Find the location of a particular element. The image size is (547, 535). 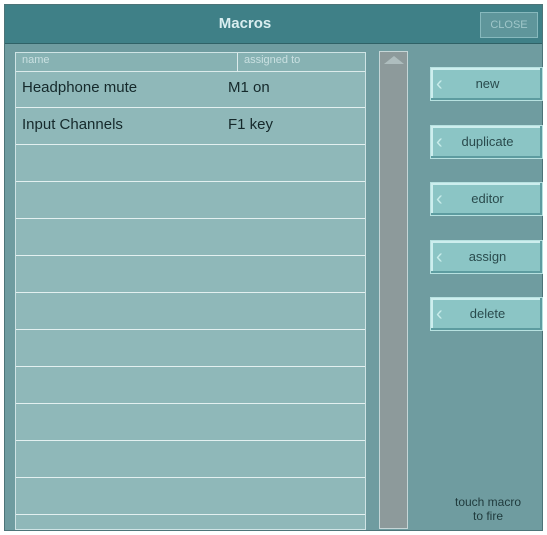

scroll-up-arrow-icon is located at coordinates (394, 60).